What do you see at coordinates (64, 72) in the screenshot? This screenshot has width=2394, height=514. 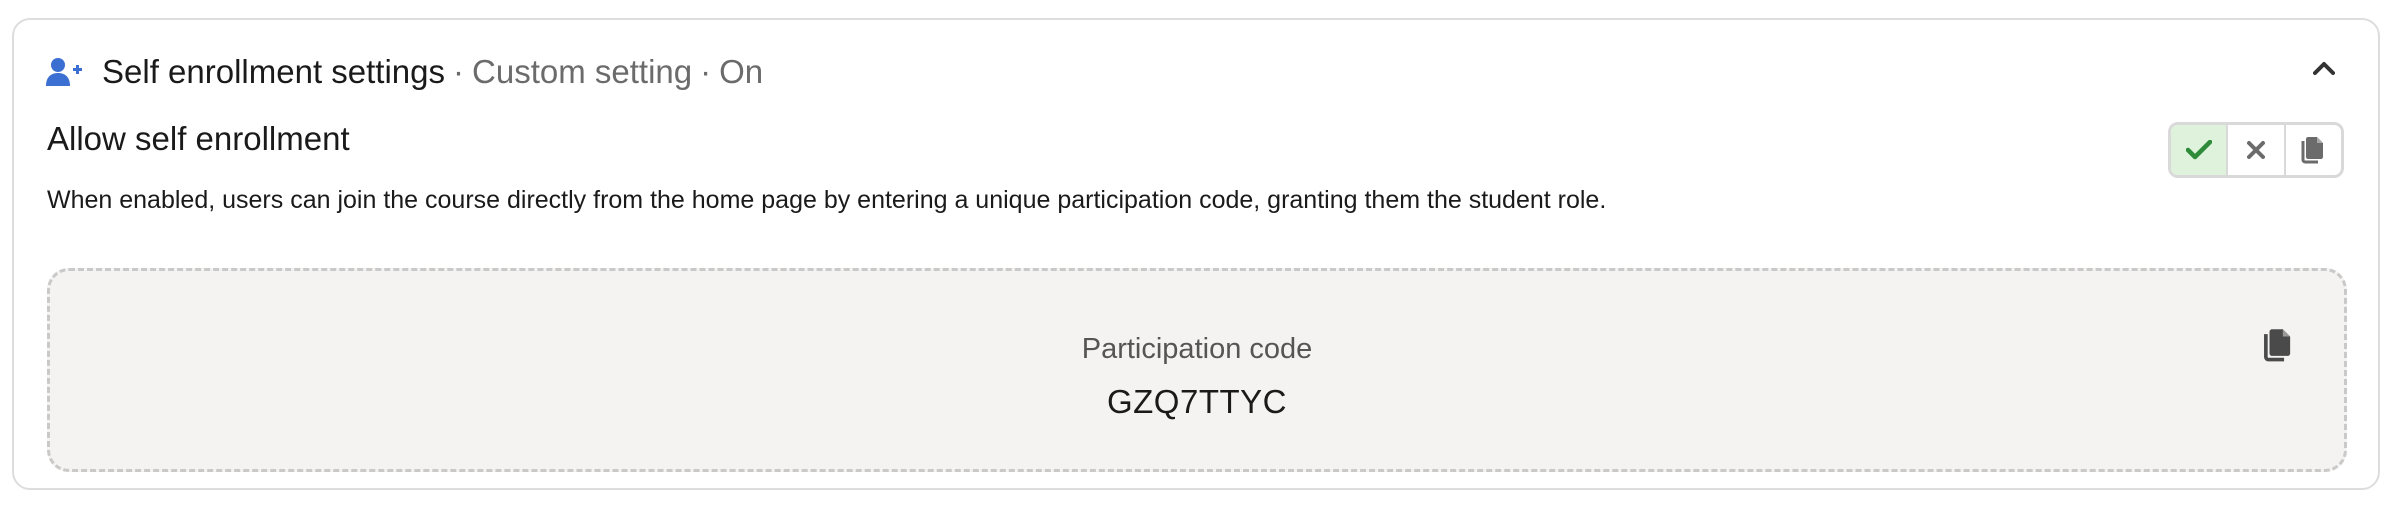 I see `user-plus-icon` at bounding box center [64, 72].